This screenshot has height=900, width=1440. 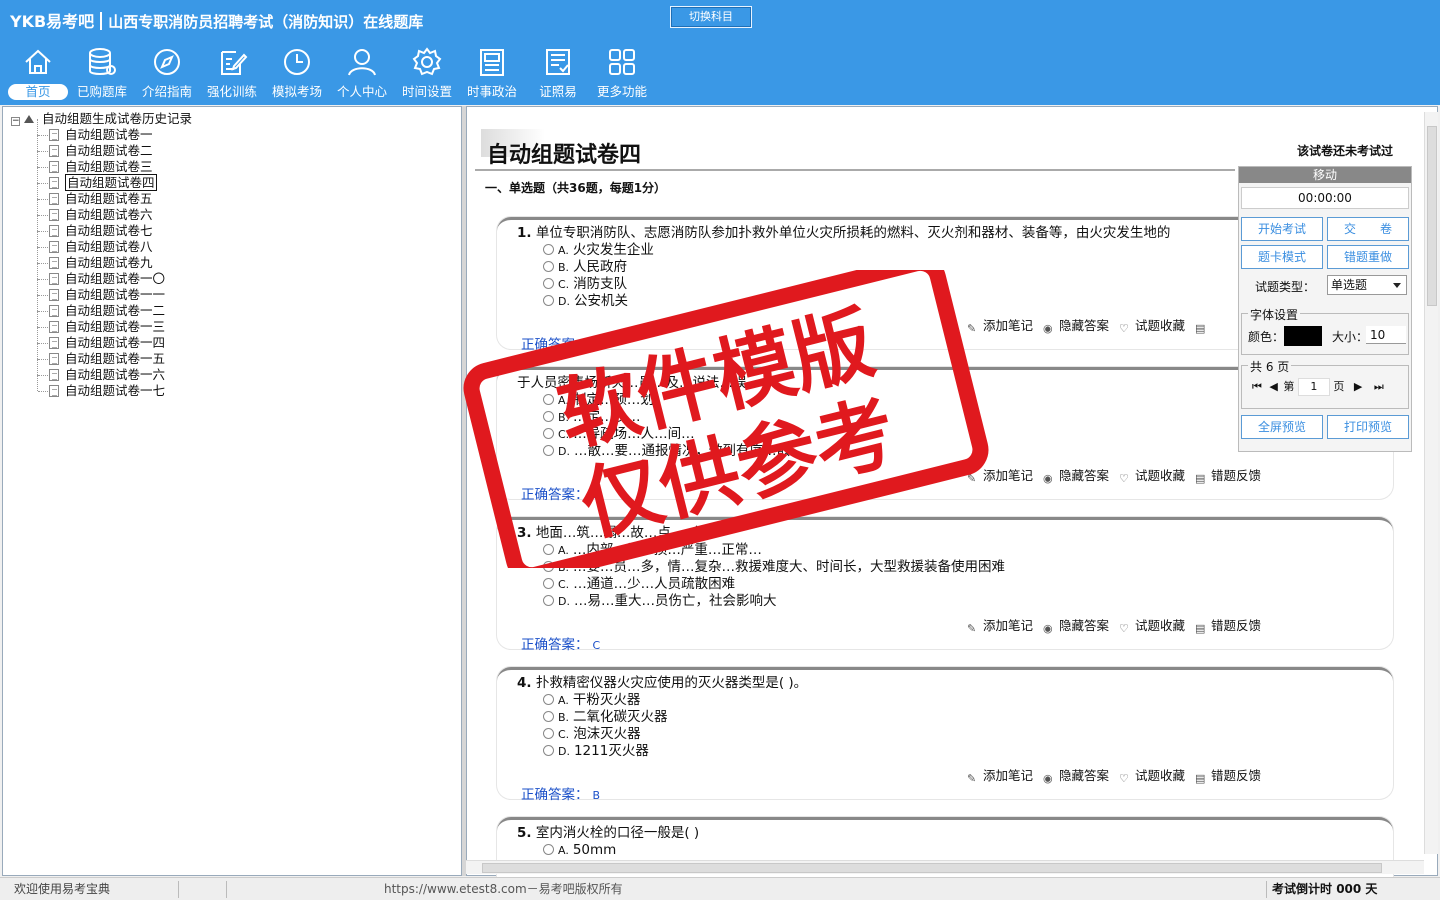 What do you see at coordinates (598, 400) in the screenshot?
I see `answer-option: A. 制定…预…划` at bounding box center [598, 400].